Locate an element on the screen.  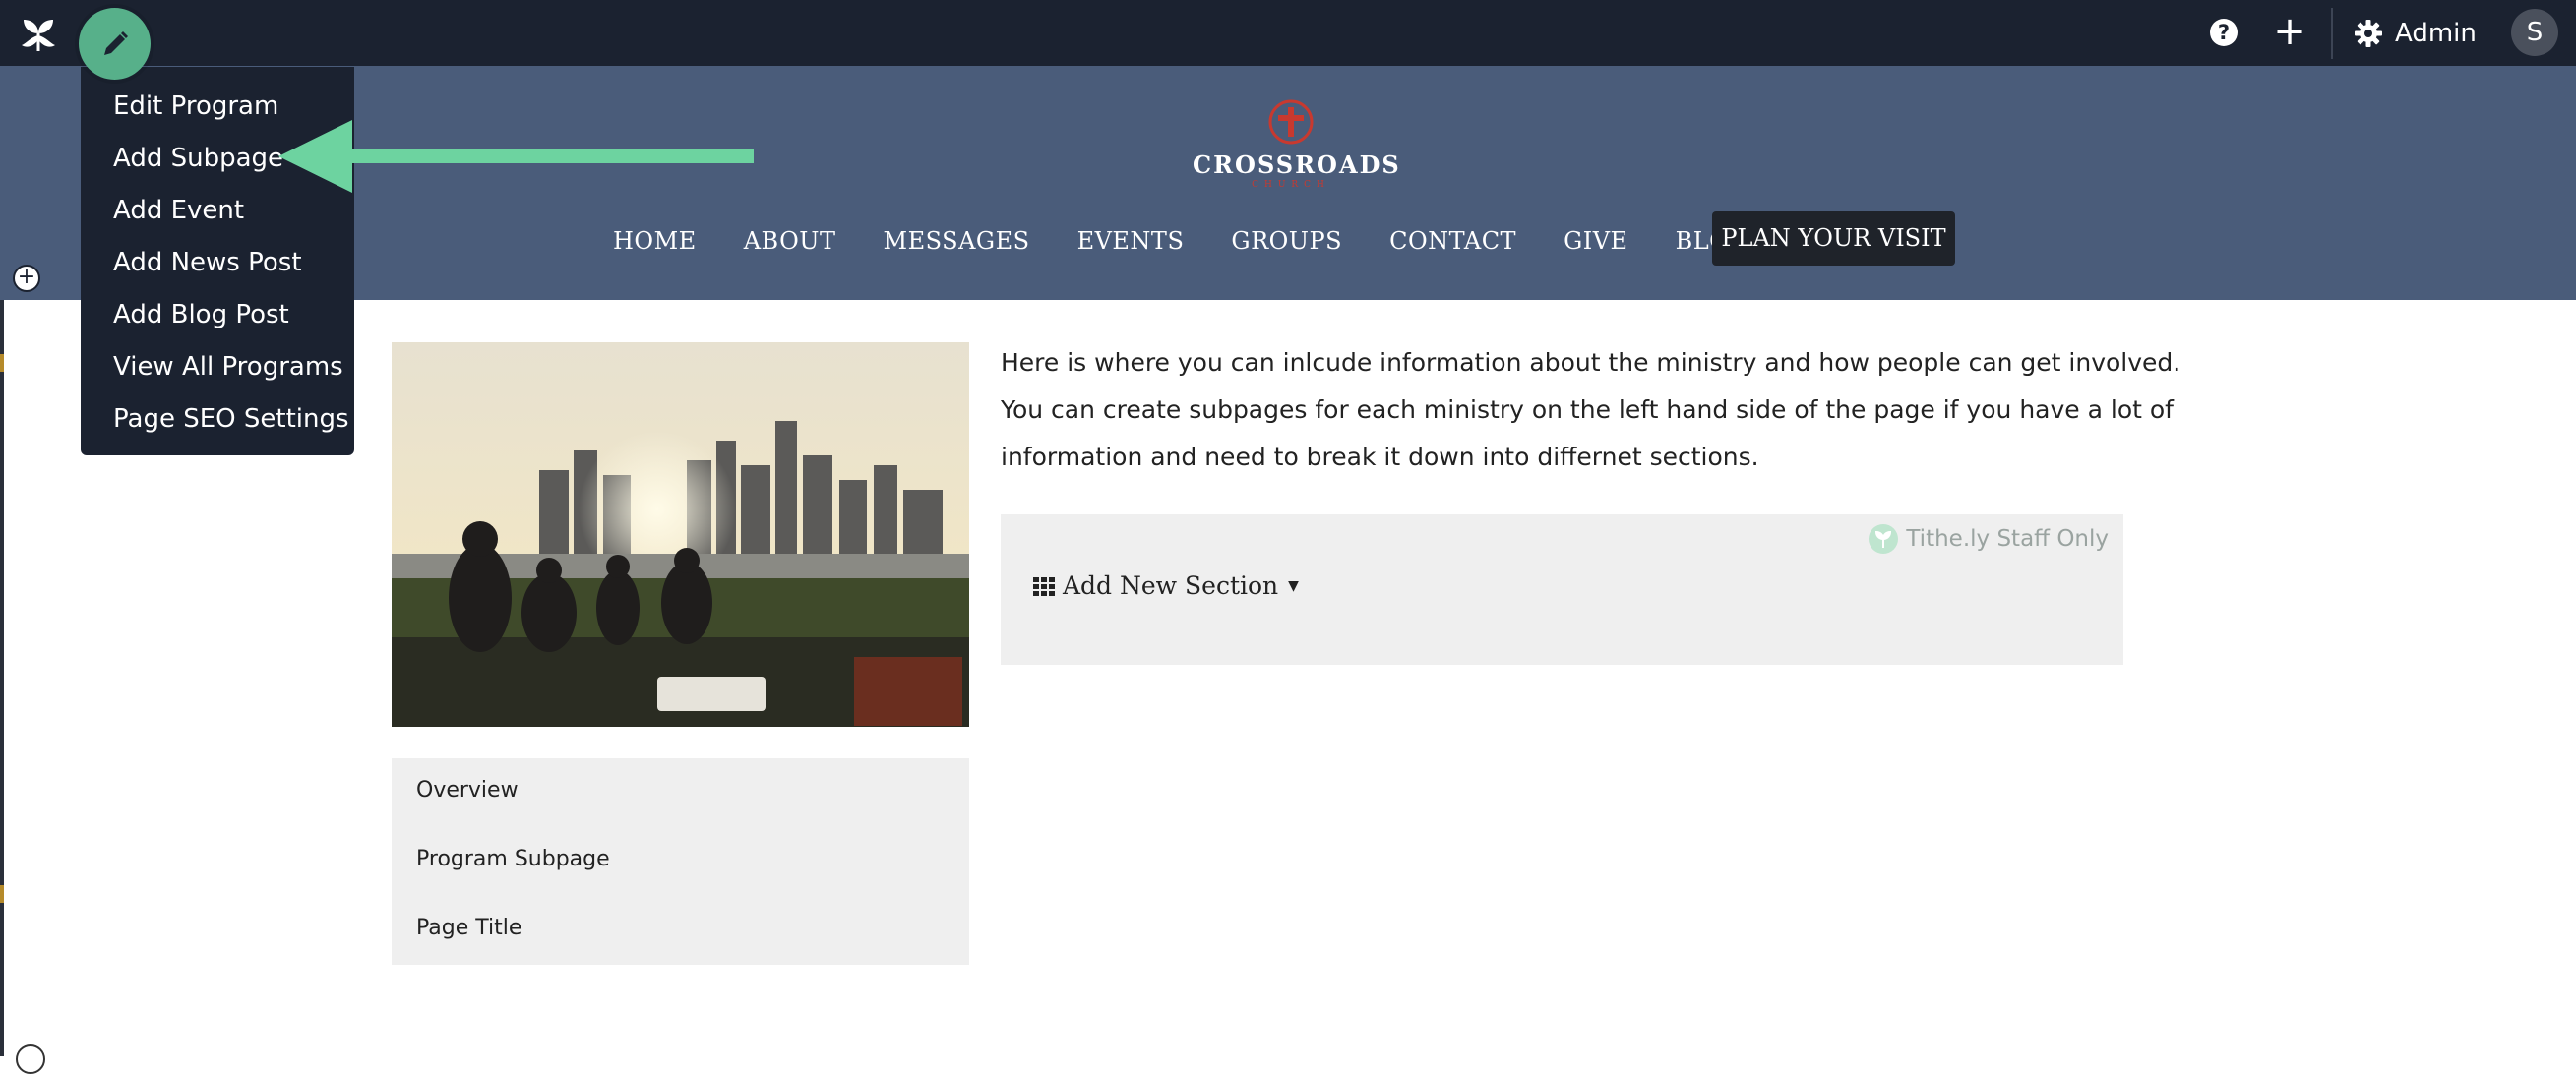
add-section-plus-icon: + is located at coordinates (26, 278).